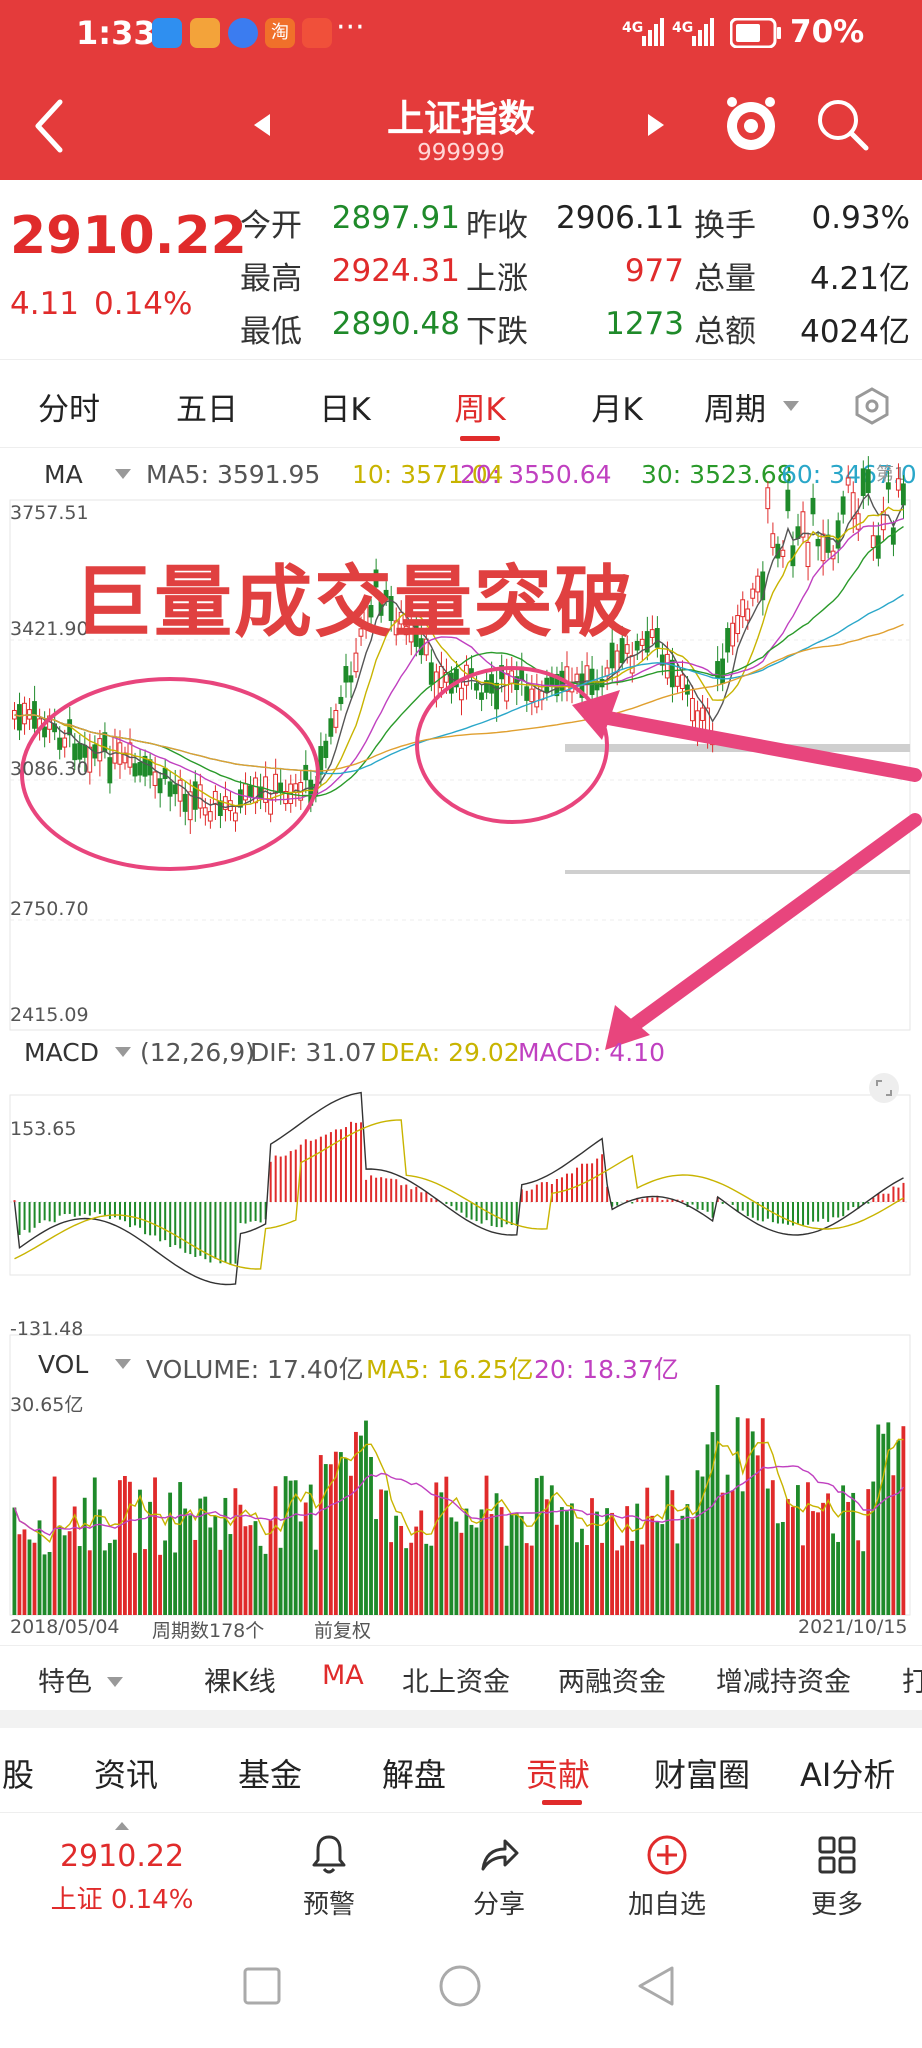 This screenshot has height=2048, width=922. I want to click on search-icon, so click(843, 125).